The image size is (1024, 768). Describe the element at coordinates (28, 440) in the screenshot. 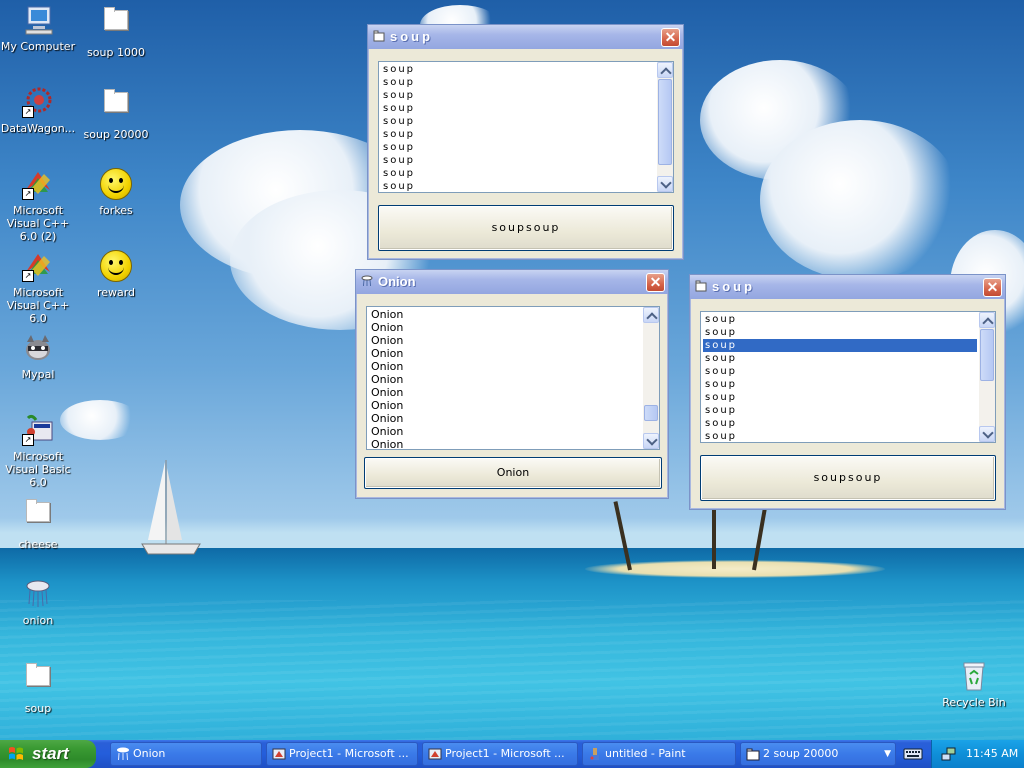

I see `shortcut-arrow-icon: ↗` at that location.